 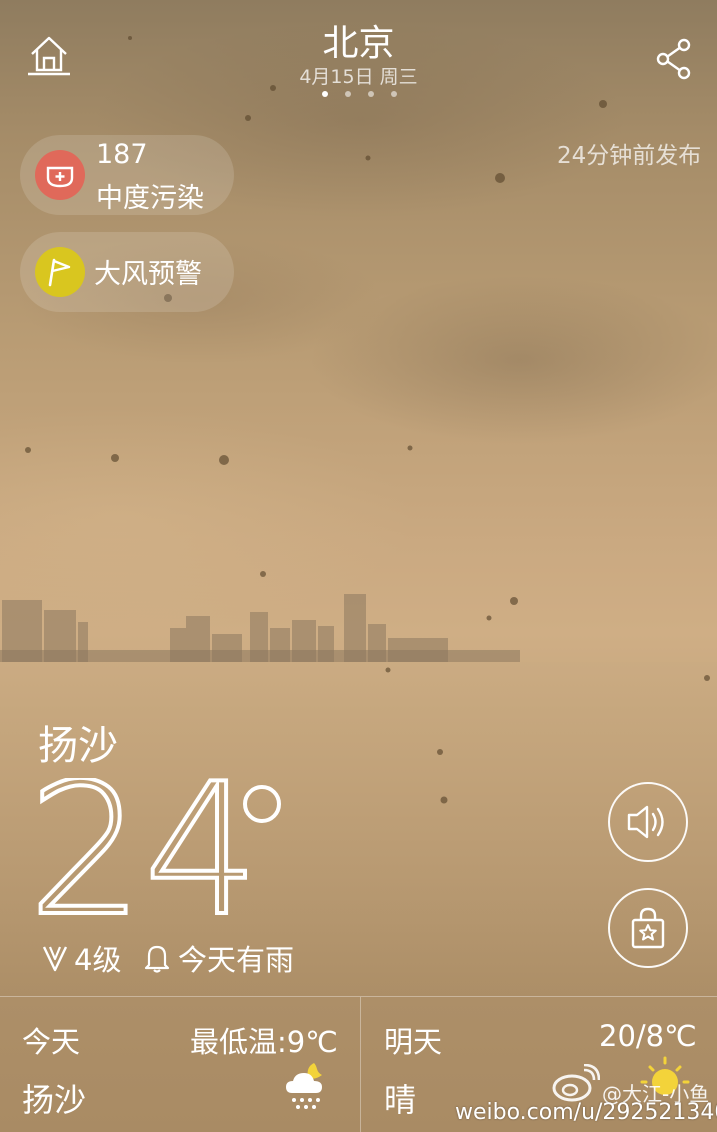 What do you see at coordinates (127, 175) in the screenshot?
I see `air-quality-pill: 187 中度污染` at bounding box center [127, 175].